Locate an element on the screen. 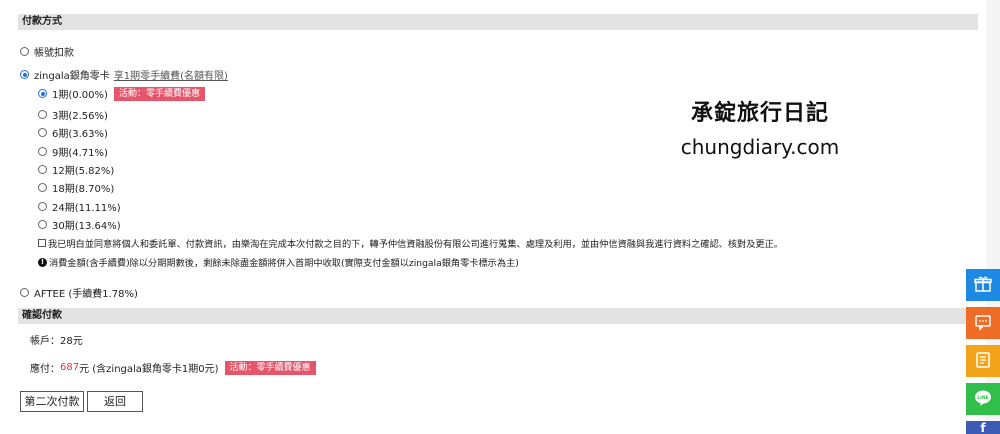 The height and width of the screenshot is (434, 1000). chat-icon is located at coordinates (983, 323).